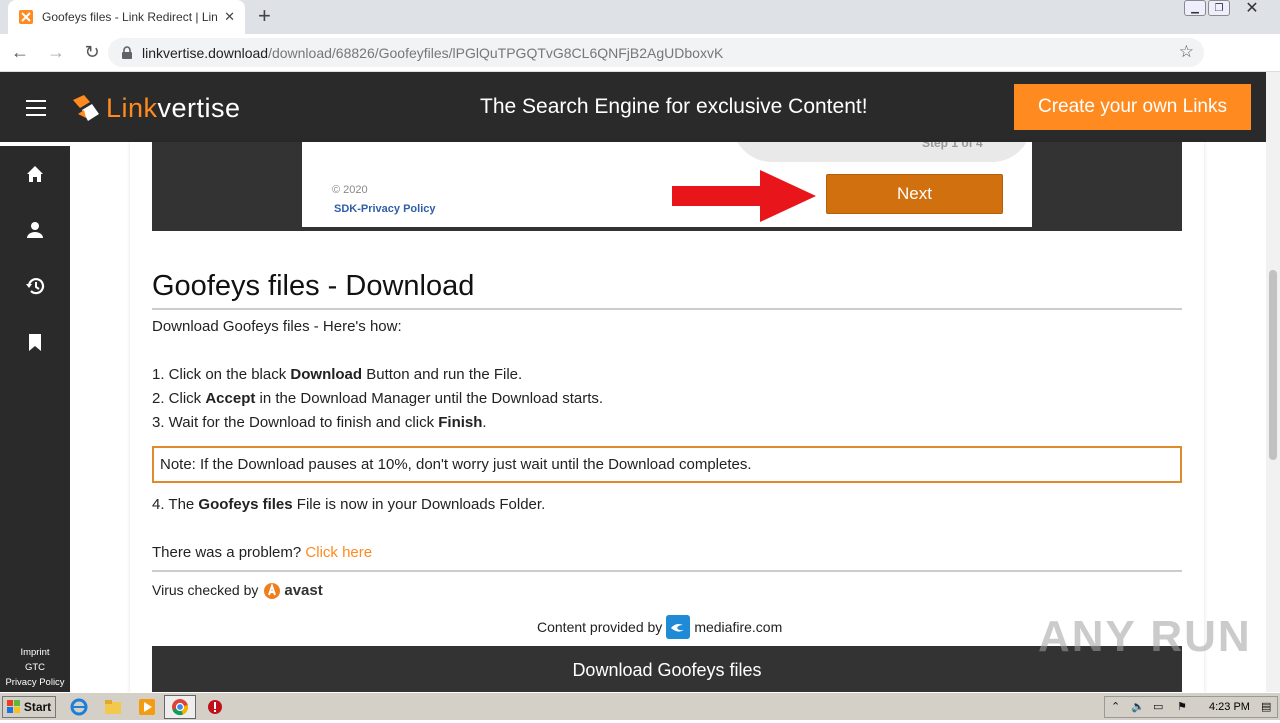  What do you see at coordinates (35, 174) in the screenshot?
I see `home-icon` at bounding box center [35, 174].